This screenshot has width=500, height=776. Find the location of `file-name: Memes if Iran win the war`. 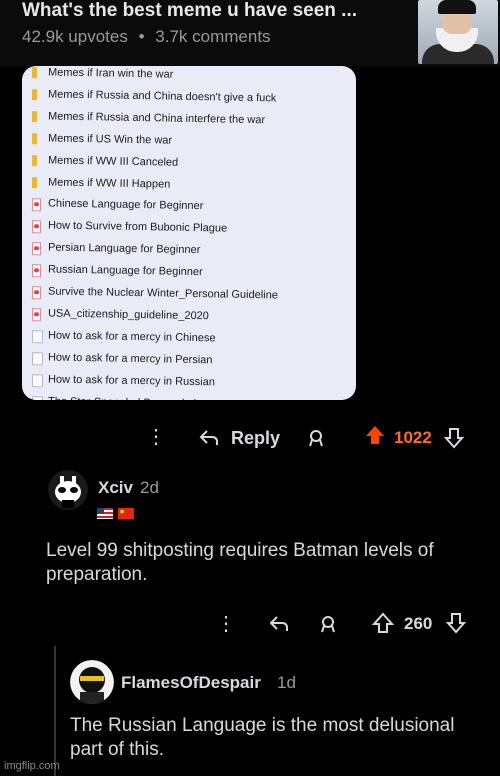

file-name: Memes if Iran win the war is located at coordinates (110, 73).